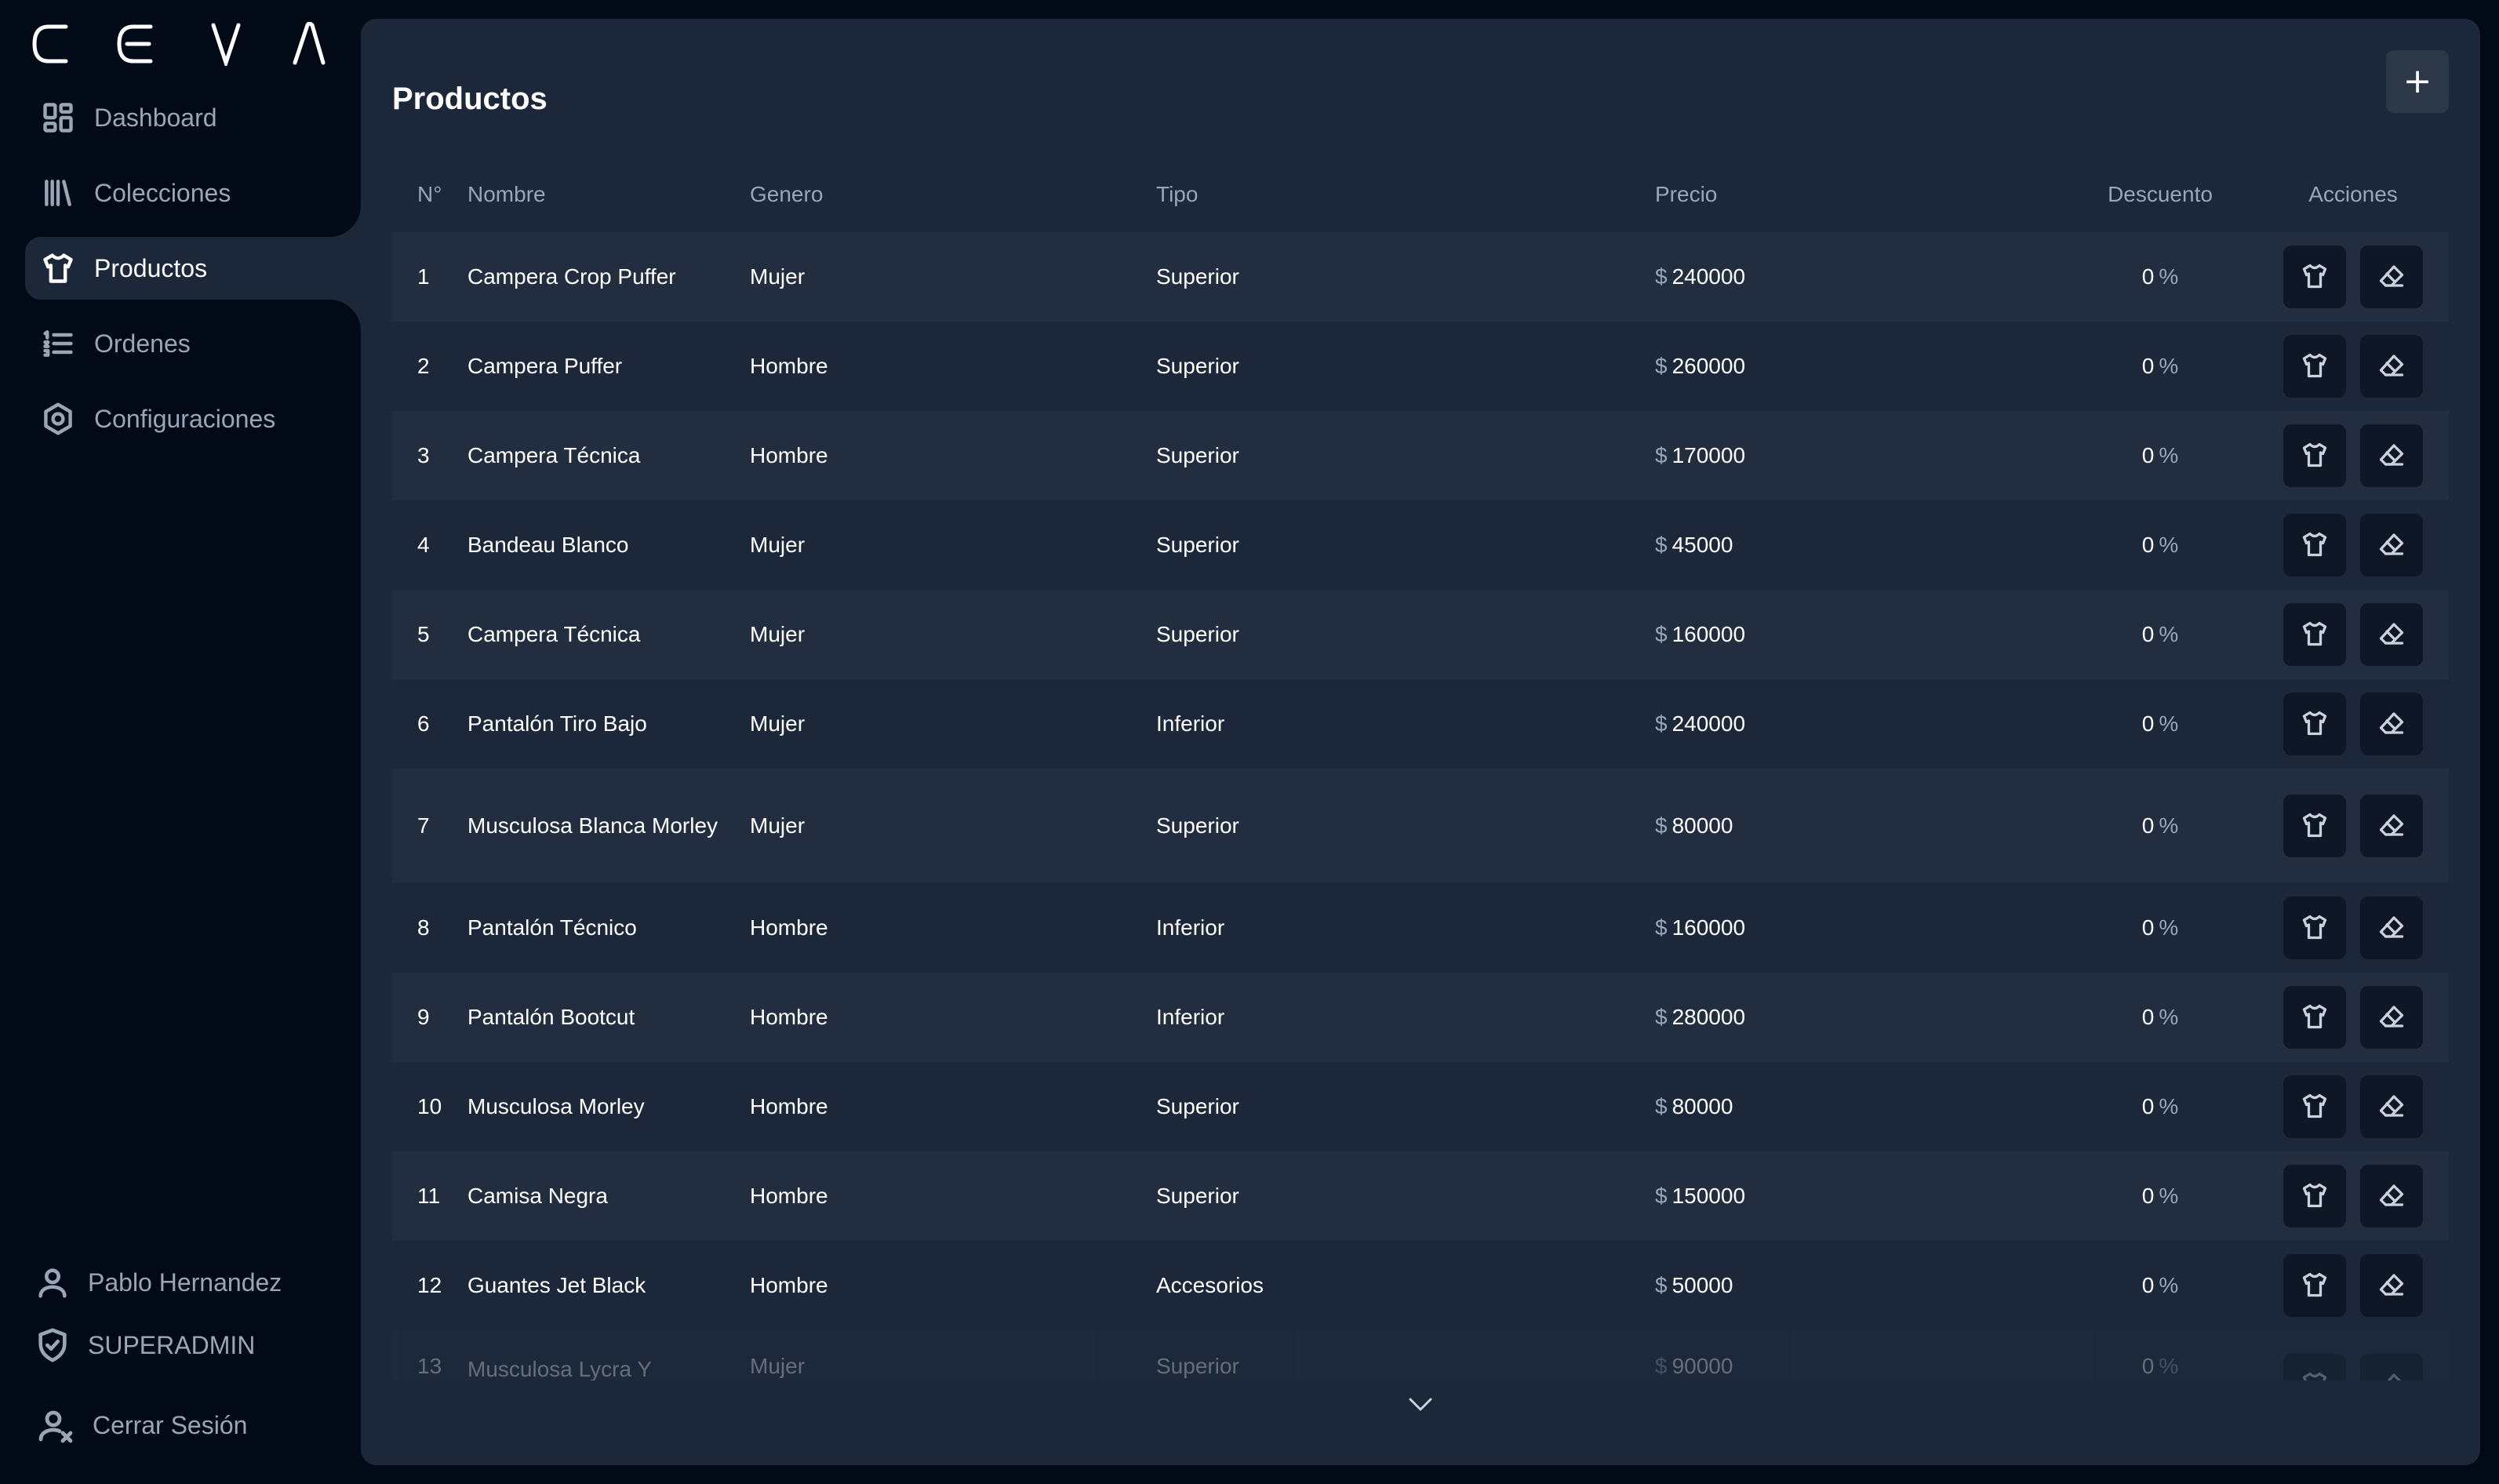 This screenshot has height=1484, width=2499. I want to click on sidebar-item-label: Colecciones, so click(162, 192).